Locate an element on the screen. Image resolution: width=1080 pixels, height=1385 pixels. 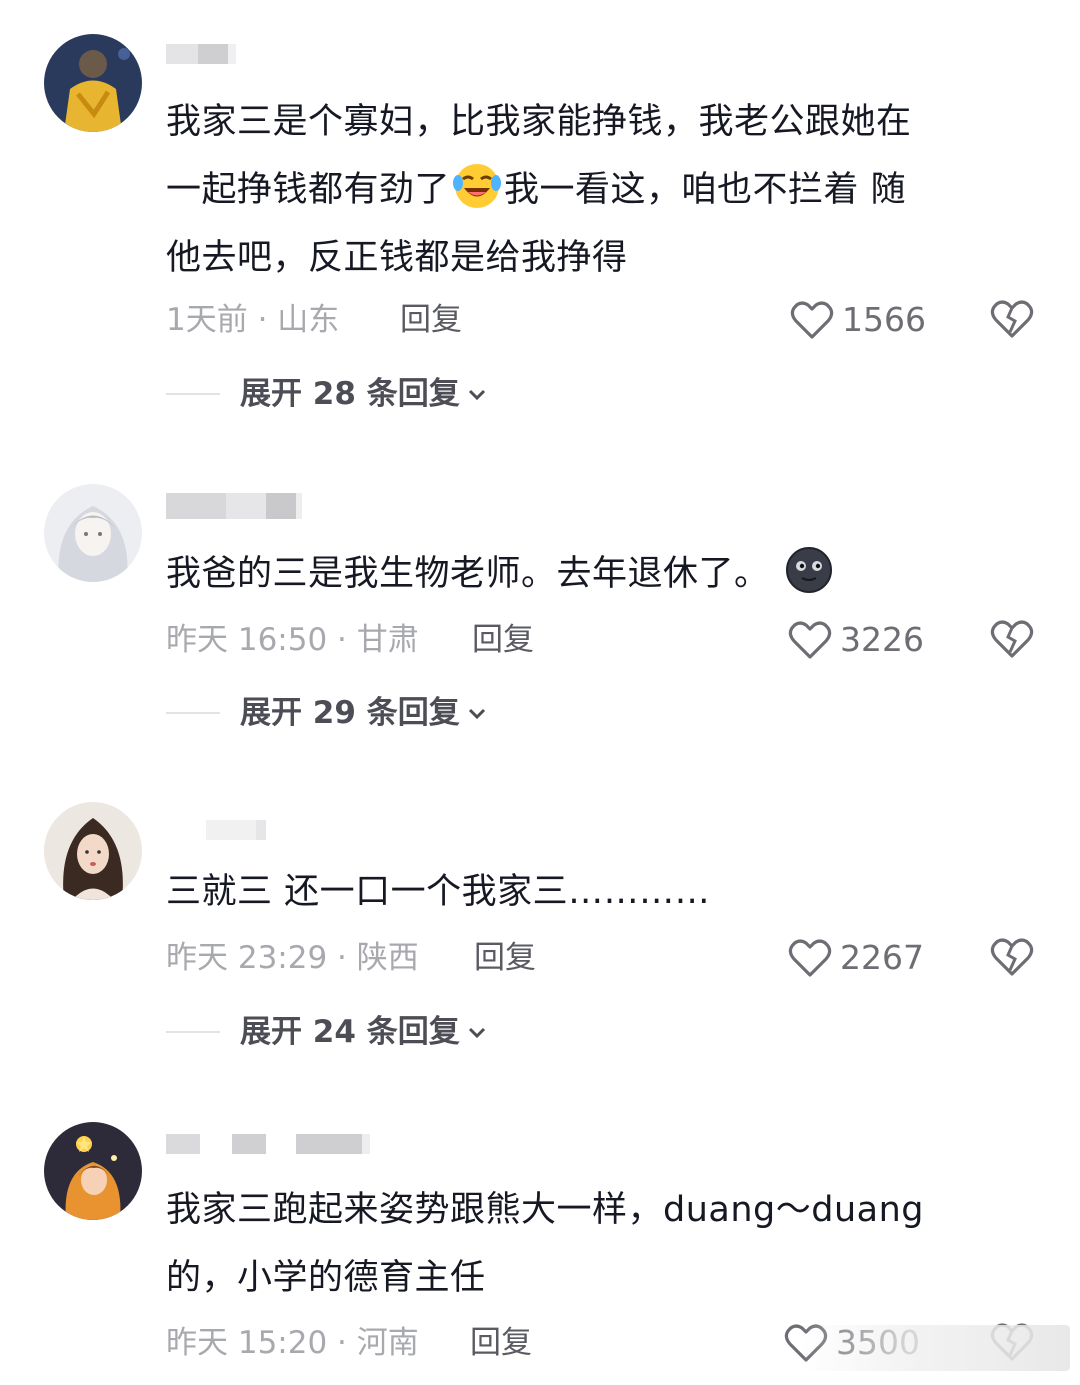
like-button: 1566 is located at coordinates (858, 320).